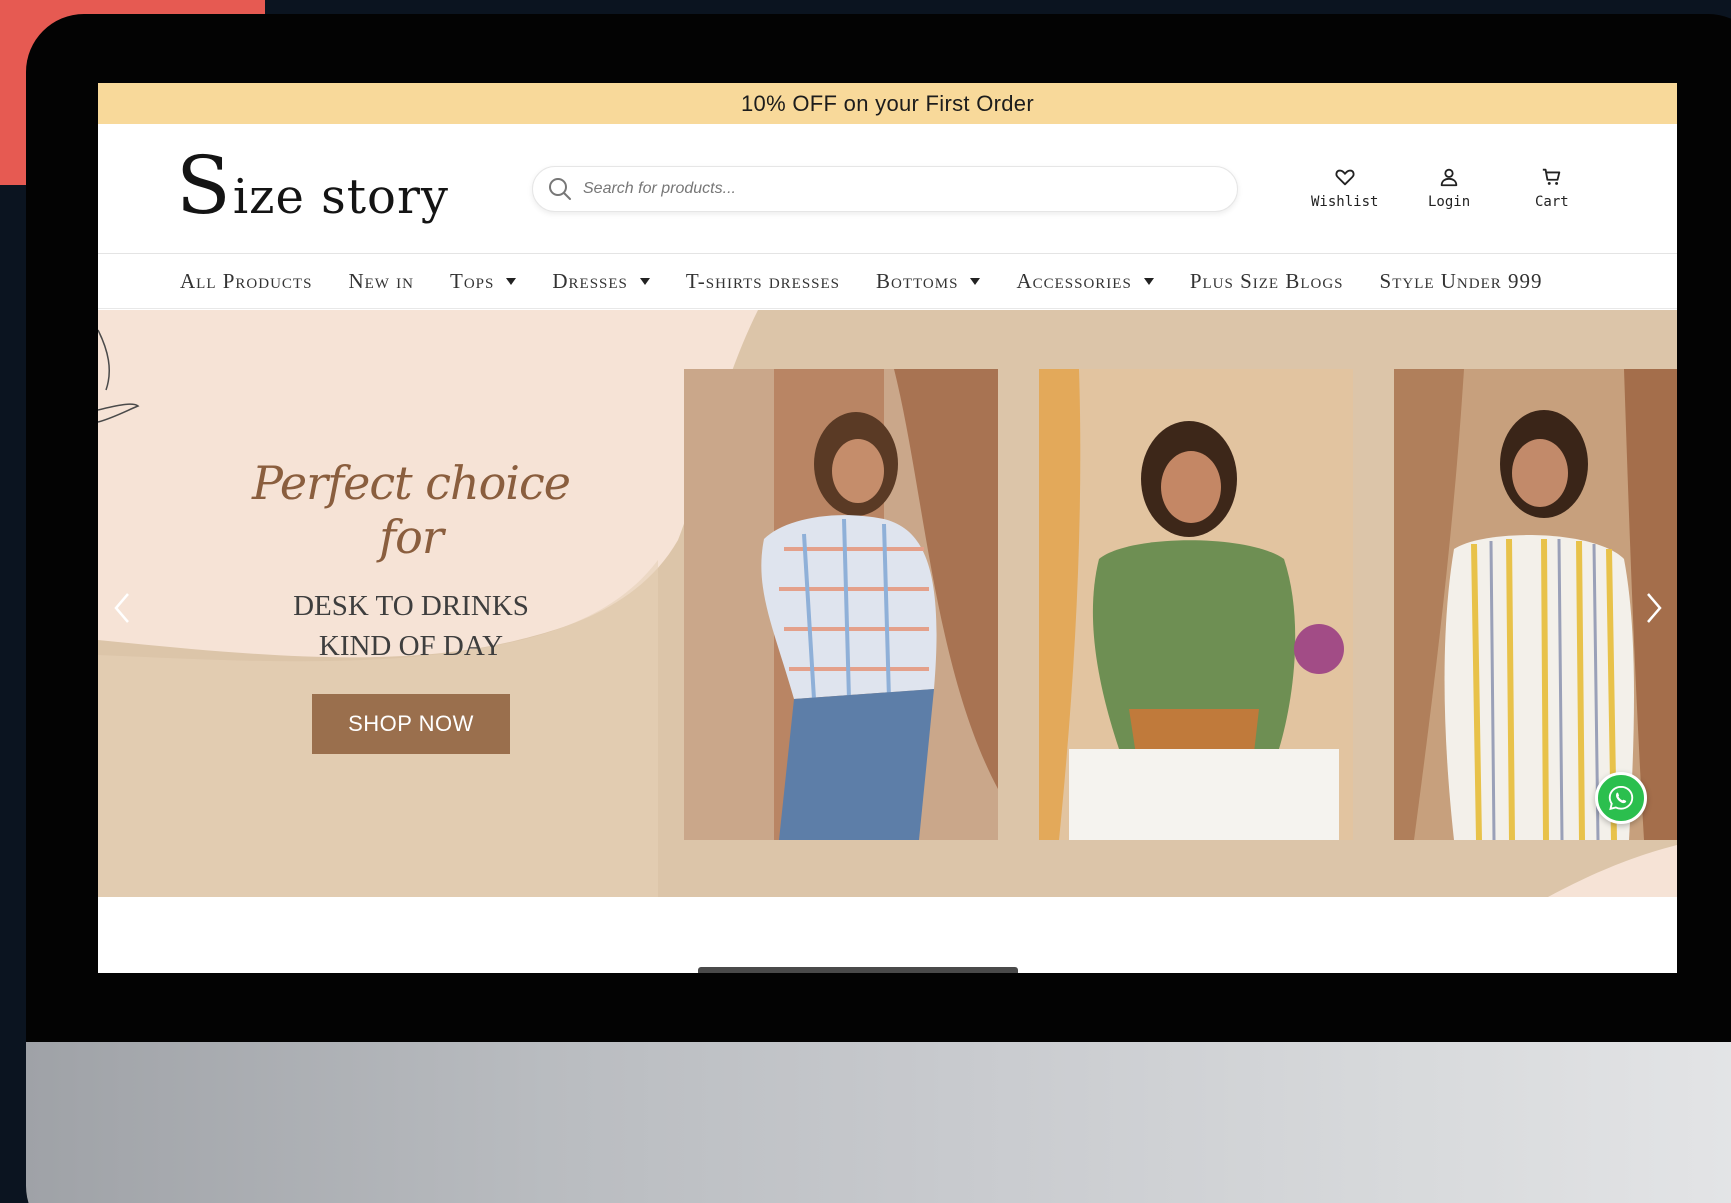  I want to click on nav-accessories: Accessories, so click(1085, 281).